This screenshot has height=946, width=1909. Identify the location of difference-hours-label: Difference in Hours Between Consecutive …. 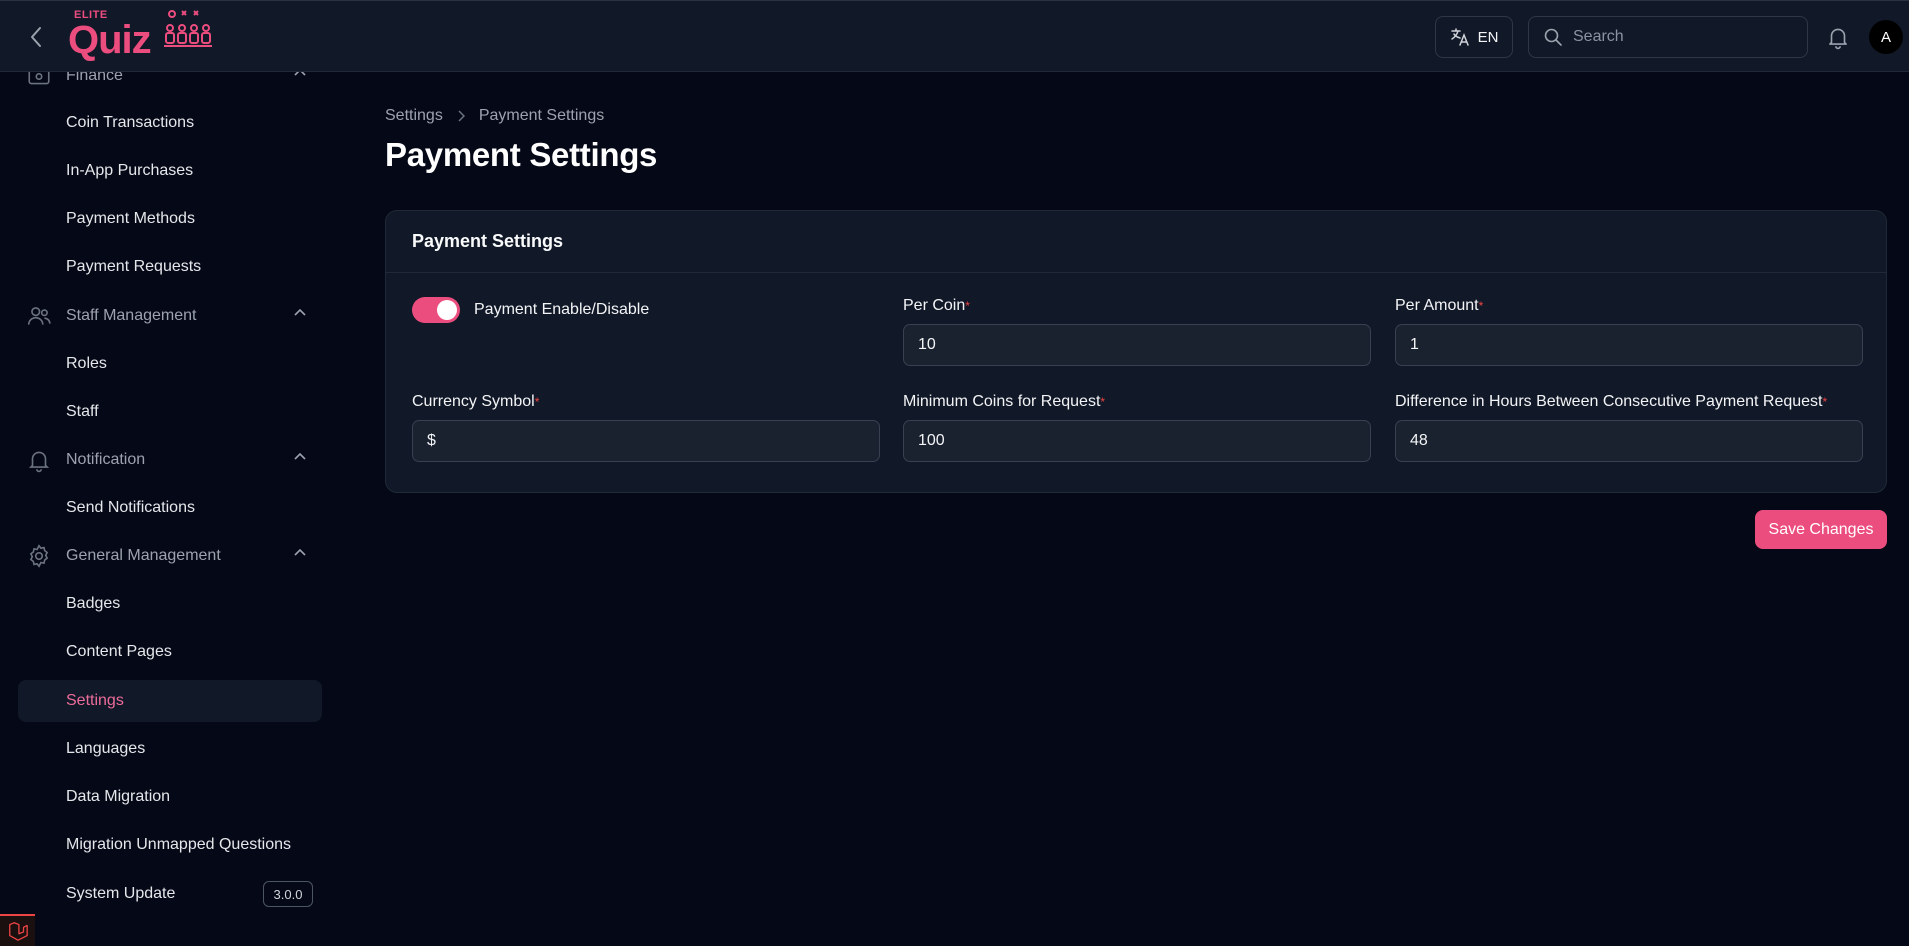
(1611, 401).